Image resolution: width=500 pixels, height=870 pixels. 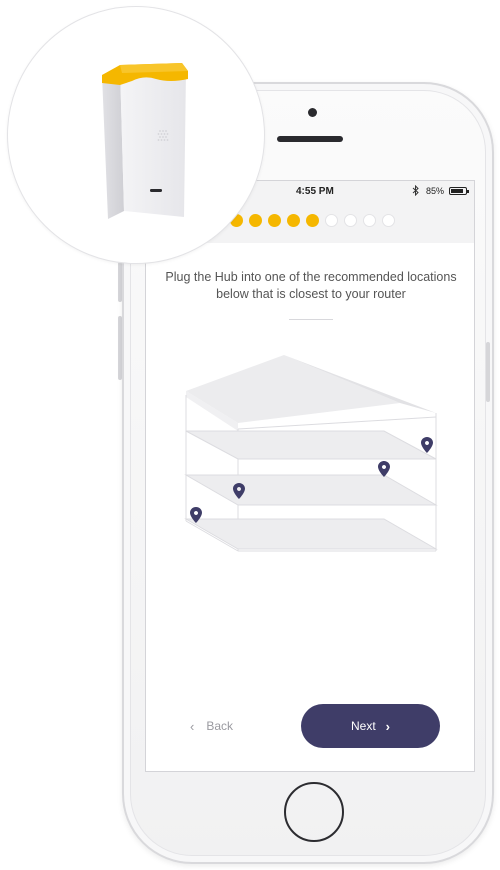 I want to click on progress-dots, so click(x=312, y=220).